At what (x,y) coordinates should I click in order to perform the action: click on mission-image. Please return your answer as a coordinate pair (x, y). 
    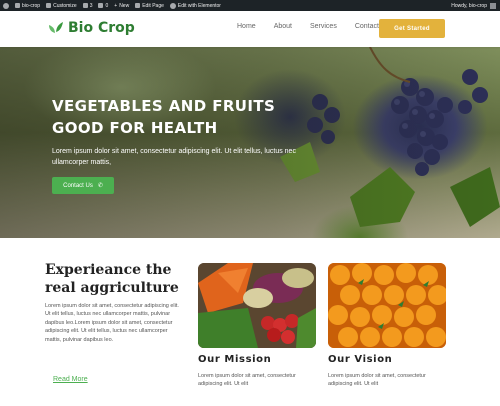
    Looking at the image, I should click on (257, 305).